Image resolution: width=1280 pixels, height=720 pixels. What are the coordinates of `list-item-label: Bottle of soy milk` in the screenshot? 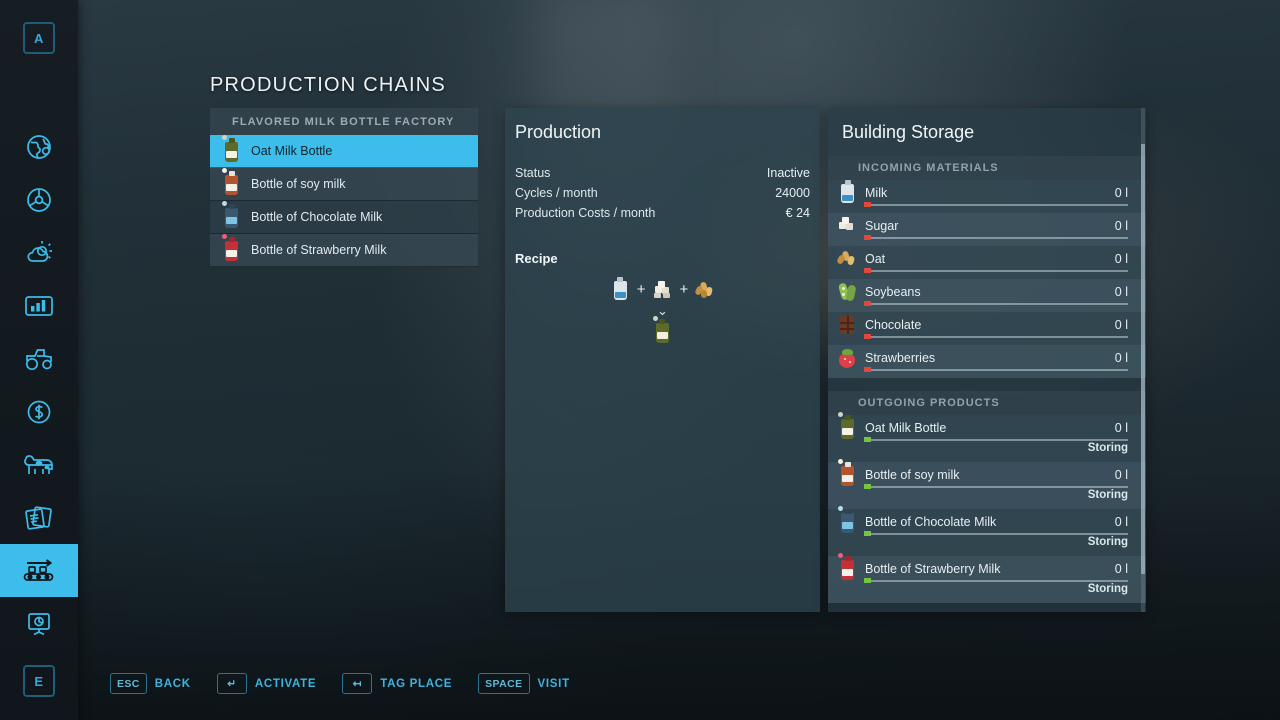 It's located at (298, 184).